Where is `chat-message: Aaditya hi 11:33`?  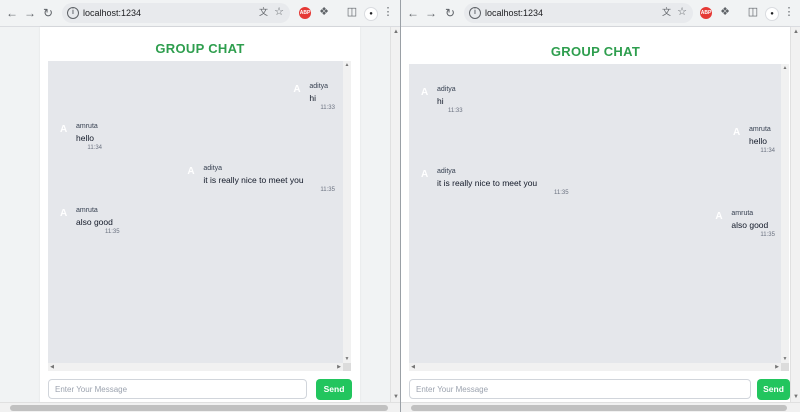 chat-message: Aaditya hi 11:33 is located at coordinates (314, 99).